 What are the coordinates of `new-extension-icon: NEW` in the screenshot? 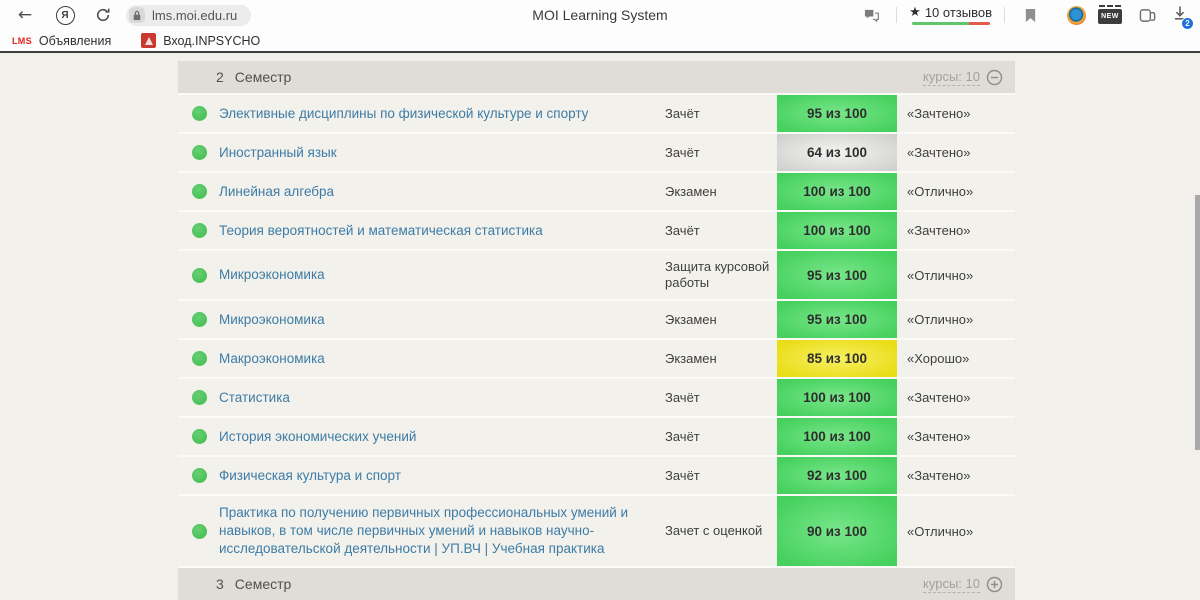 It's located at (1110, 14).